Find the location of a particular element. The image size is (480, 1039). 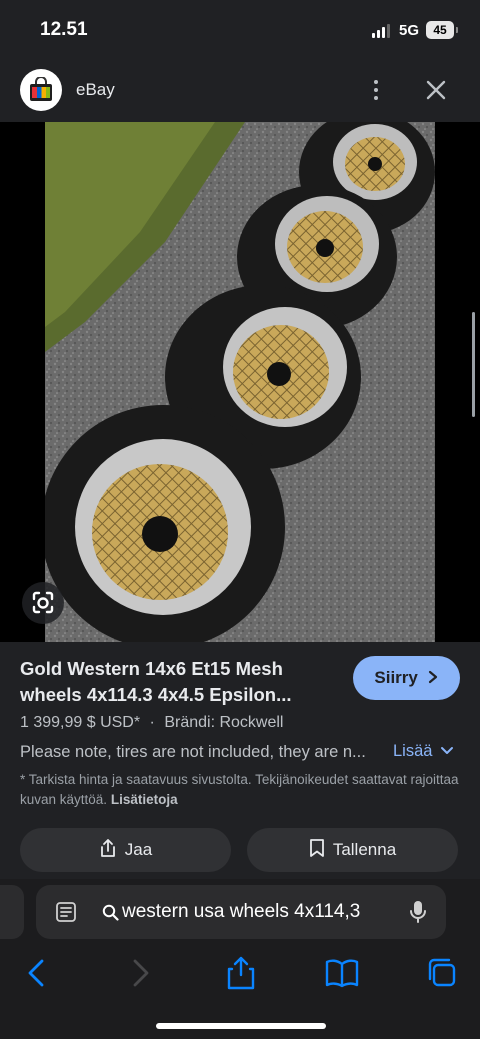

microphone-icon is located at coordinates (418, 912).